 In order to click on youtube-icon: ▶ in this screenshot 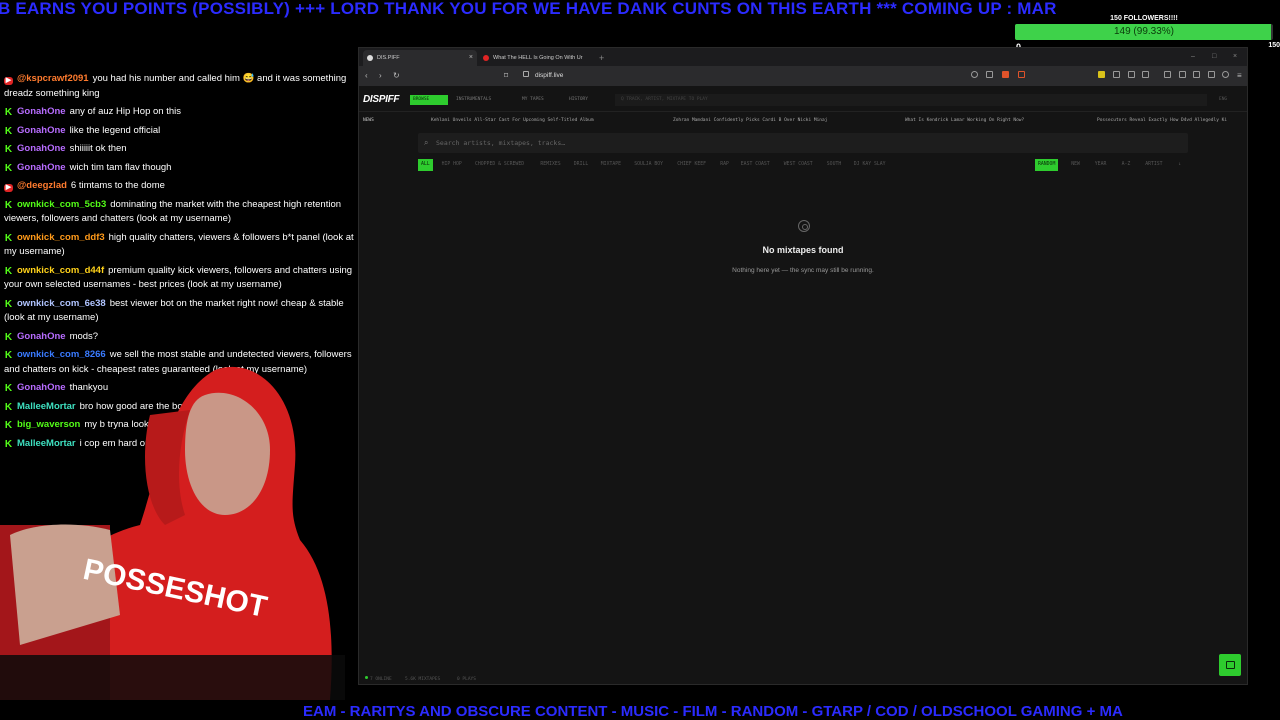, I will do `click(8, 188)`.